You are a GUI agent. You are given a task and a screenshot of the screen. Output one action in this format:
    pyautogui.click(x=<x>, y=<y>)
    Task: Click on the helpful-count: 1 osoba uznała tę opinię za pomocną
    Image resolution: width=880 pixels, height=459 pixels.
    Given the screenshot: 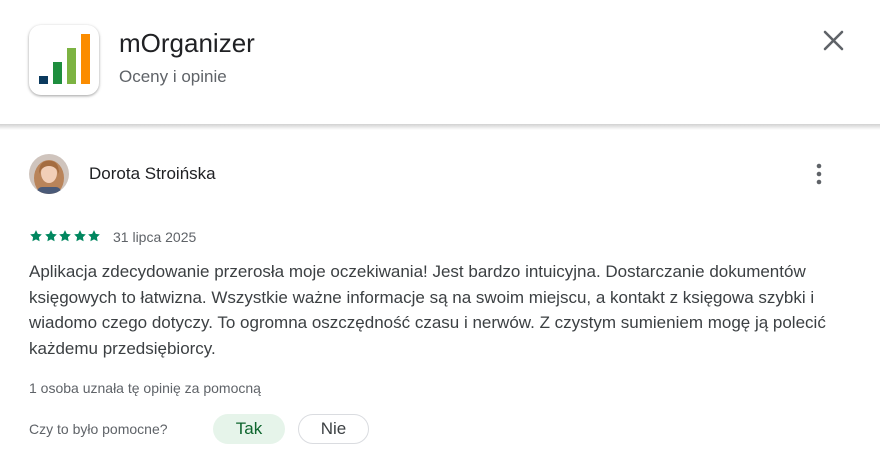 What is the action you would take?
    pyautogui.click(x=145, y=388)
    